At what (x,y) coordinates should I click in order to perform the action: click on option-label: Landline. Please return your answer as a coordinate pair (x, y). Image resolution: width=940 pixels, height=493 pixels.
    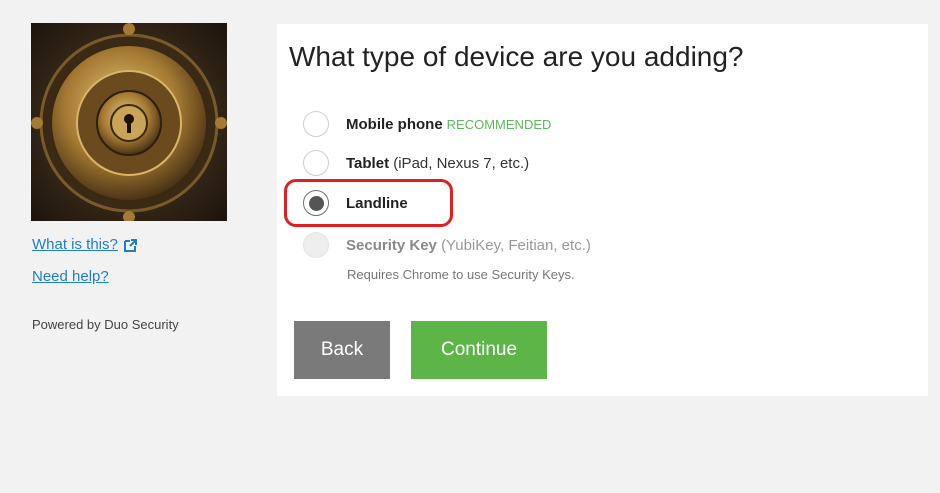
    Looking at the image, I should click on (377, 203).